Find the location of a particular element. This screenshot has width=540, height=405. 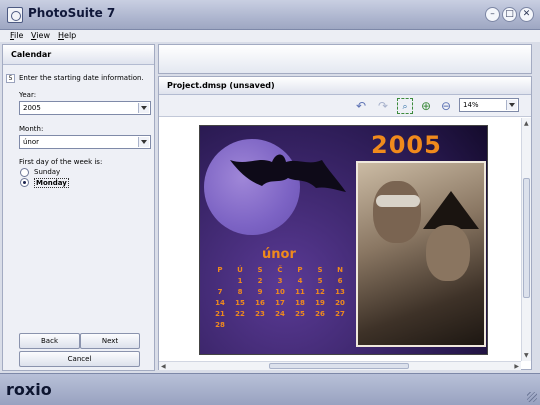

week-start-label: First day of the week is: is located at coordinates (61, 162).